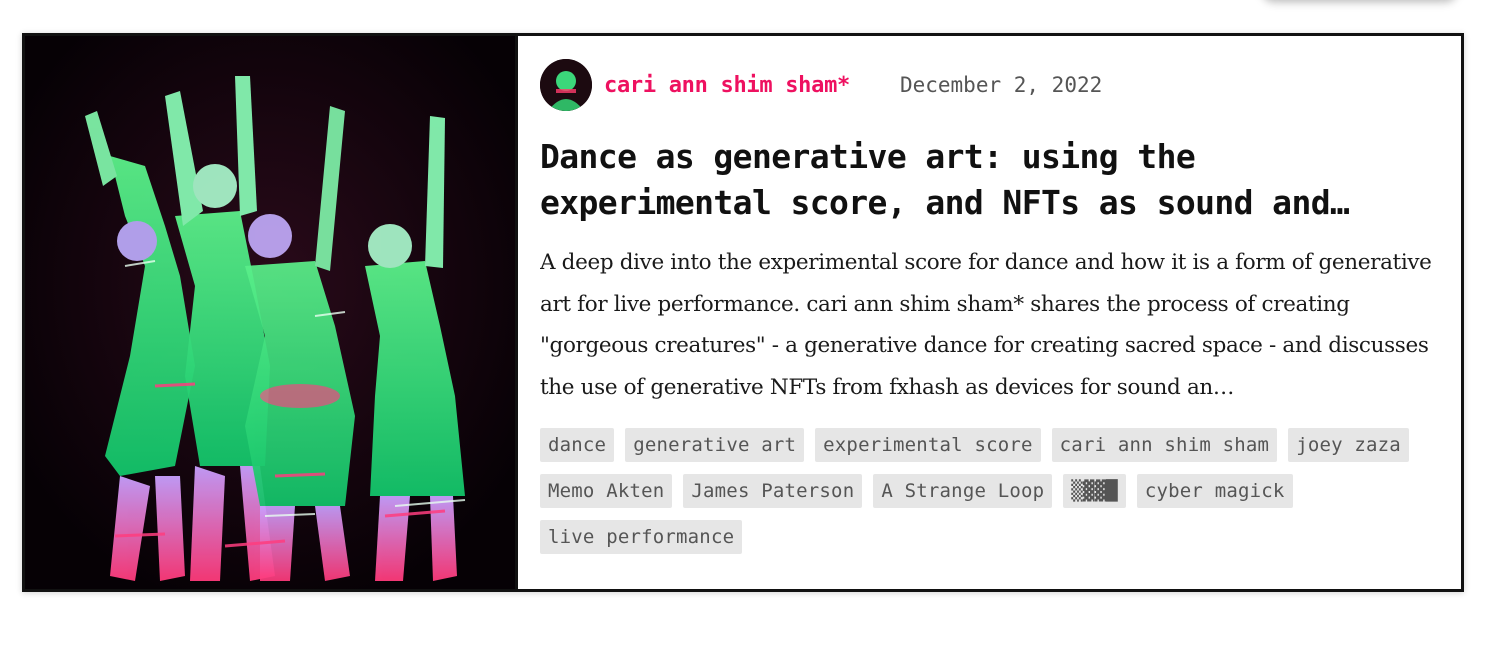 The width and height of the screenshot is (1500, 645). Describe the element at coordinates (928, 445) in the screenshot. I see `tag-item: experimental score` at that location.